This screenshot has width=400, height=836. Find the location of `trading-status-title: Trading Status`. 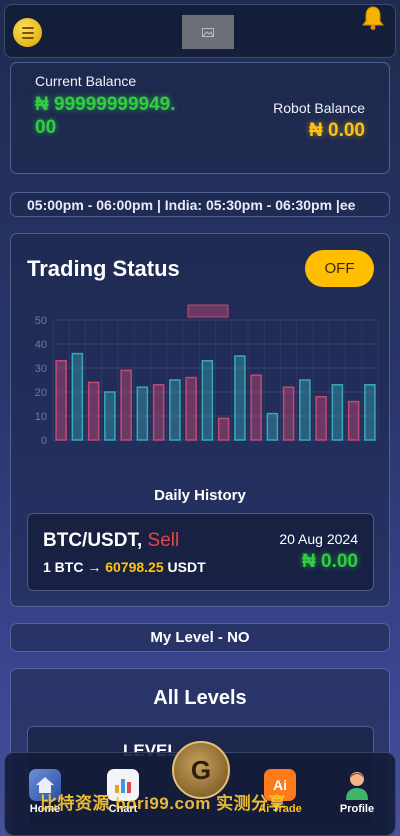

trading-status-title: Trading Status is located at coordinates (103, 268).